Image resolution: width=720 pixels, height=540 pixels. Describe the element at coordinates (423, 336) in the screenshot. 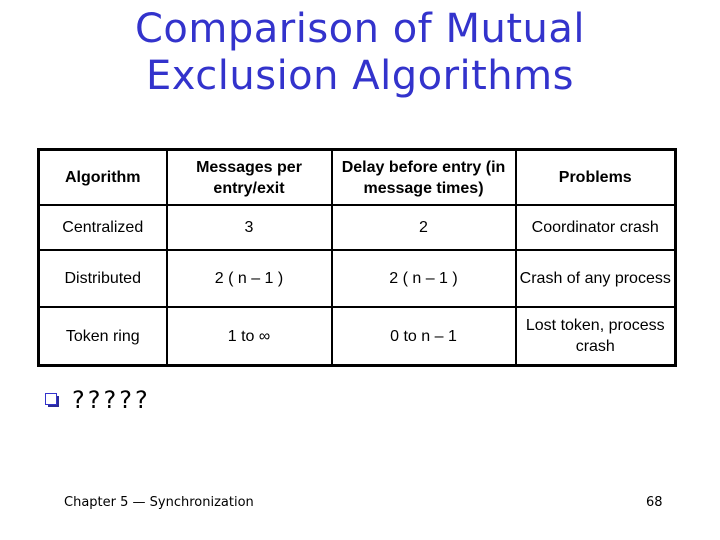

I see `cell-delay: 0 to n – 1` at that location.